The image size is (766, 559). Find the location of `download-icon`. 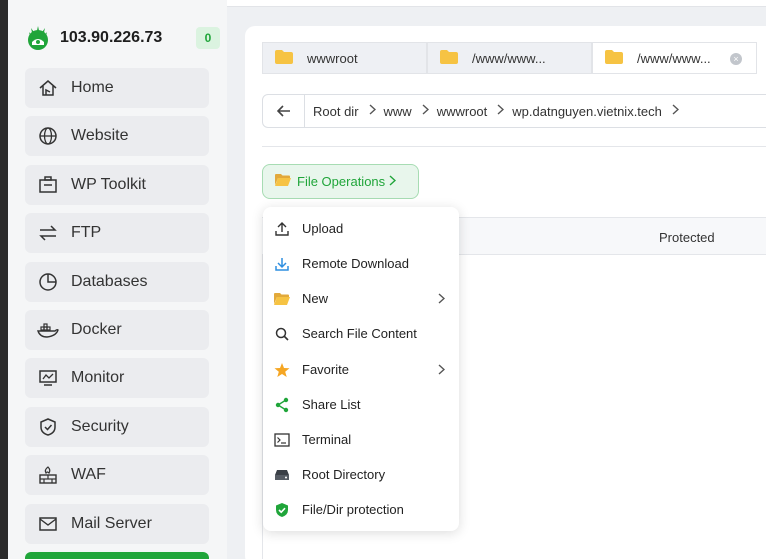

download-icon is located at coordinates (282, 264).